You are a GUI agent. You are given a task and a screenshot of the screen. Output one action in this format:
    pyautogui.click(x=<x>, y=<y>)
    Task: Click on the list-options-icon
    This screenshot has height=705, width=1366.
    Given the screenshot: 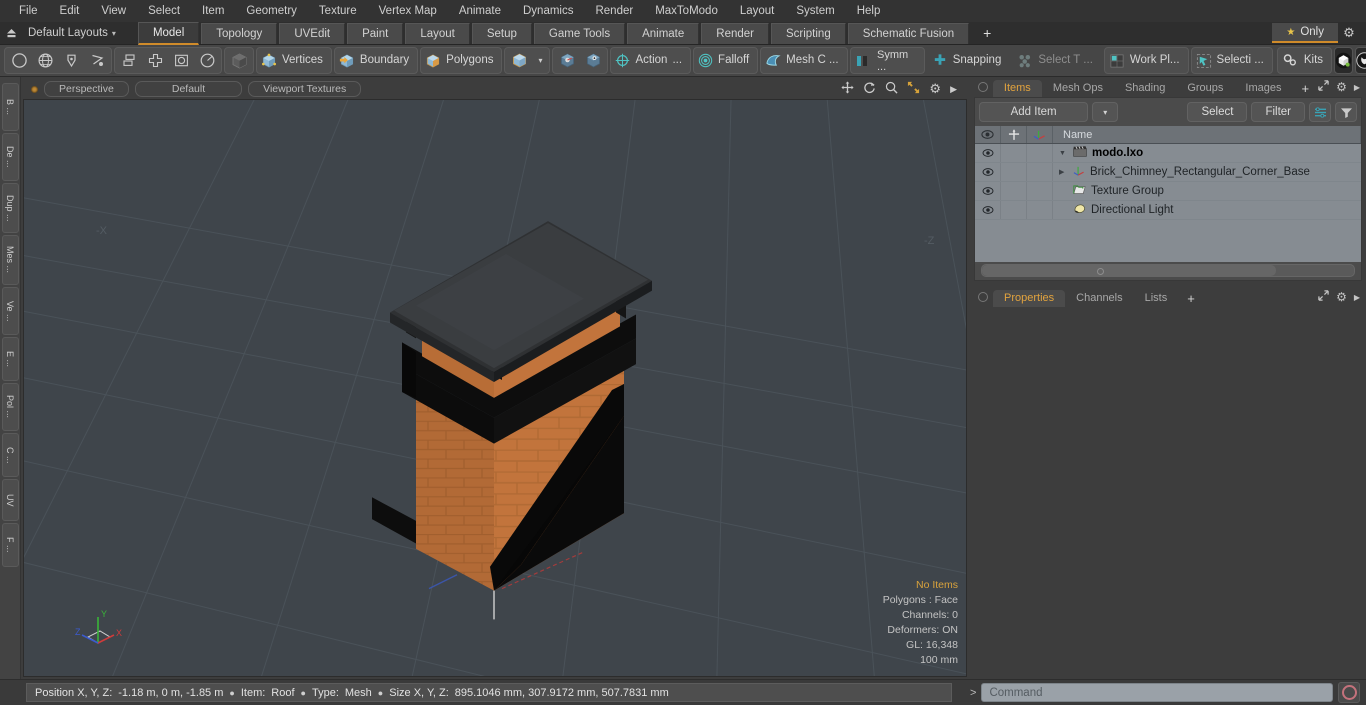 What is the action you would take?
    pyautogui.click(x=1320, y=112)
    